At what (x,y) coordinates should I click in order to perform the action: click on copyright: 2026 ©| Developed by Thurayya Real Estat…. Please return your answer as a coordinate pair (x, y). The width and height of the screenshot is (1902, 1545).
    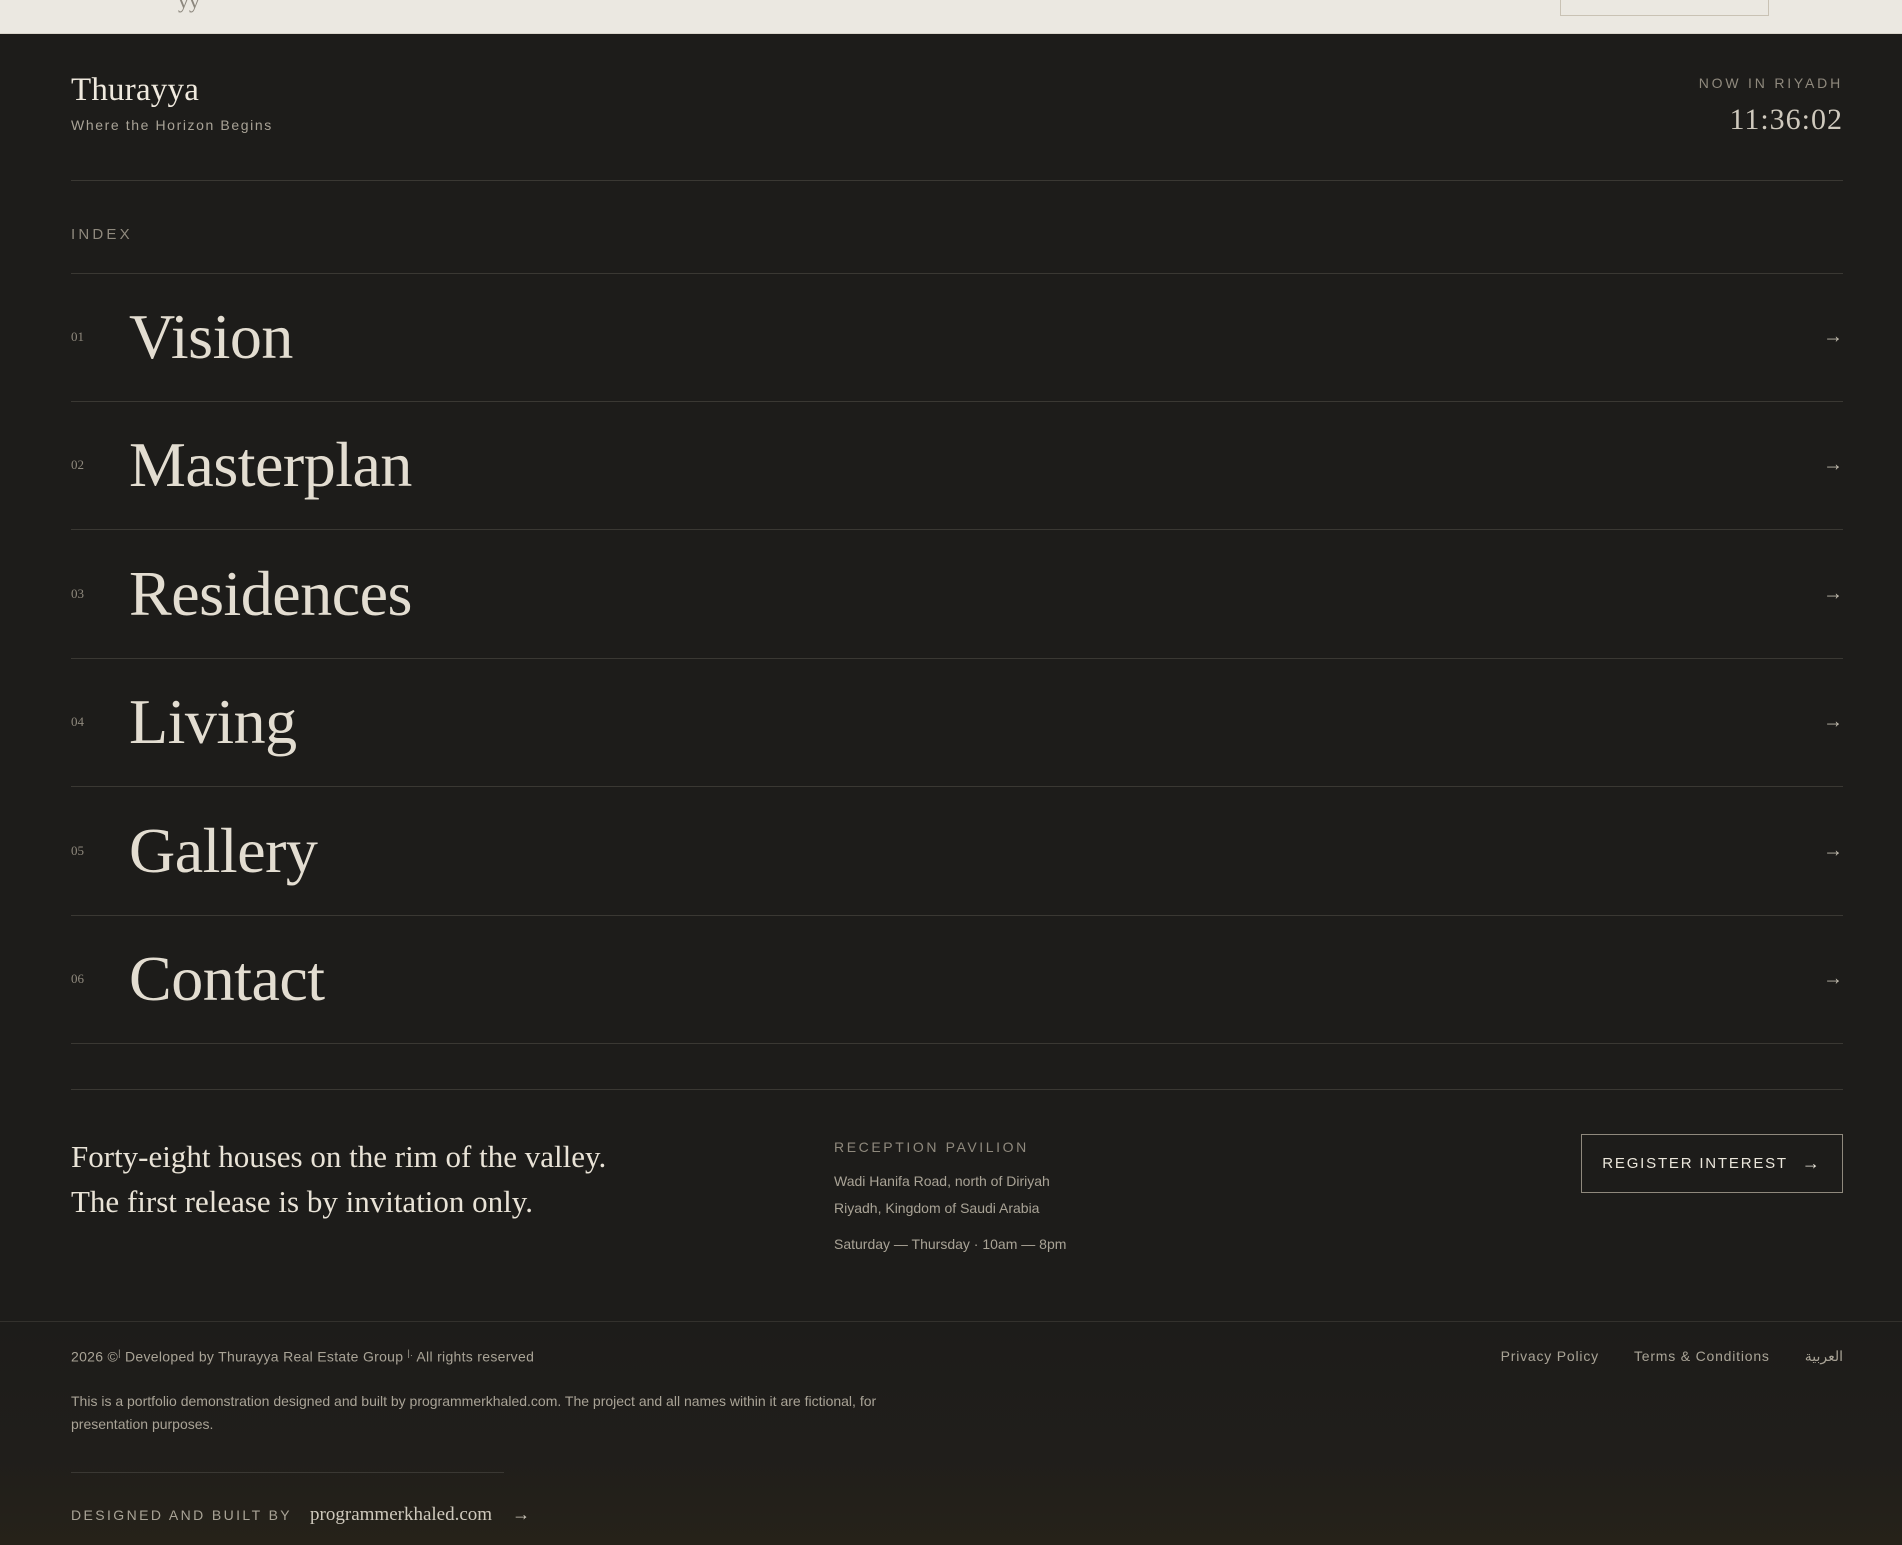
    Looking at the image, I should click on (302, 1356).